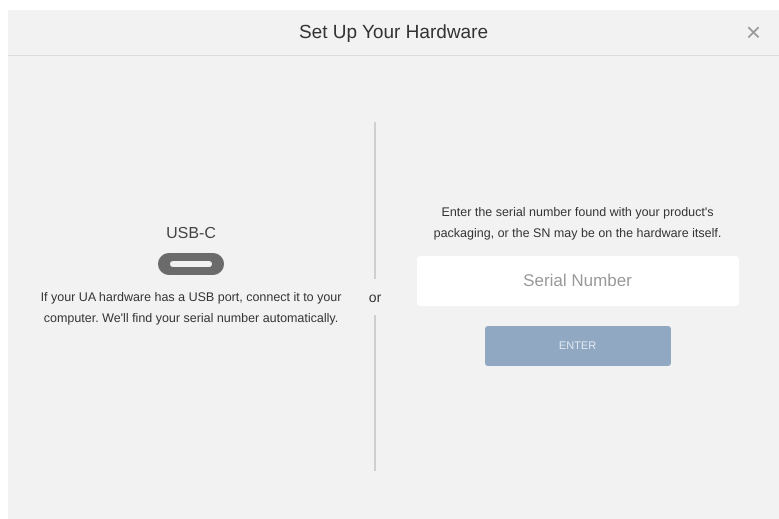  I want to click on usb-instructions: If your UA hardware has a USB port, connect it to your computer. We'll find your serial number automatically., so click(191, 307).